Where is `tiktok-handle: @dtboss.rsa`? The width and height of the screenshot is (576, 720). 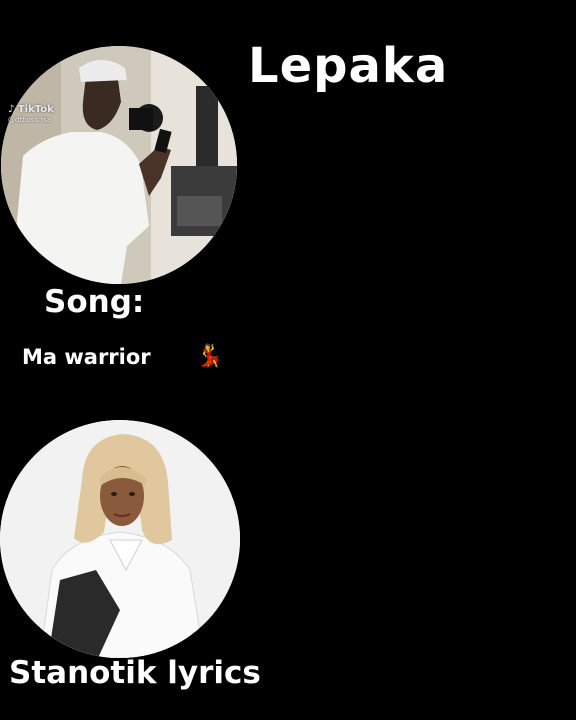 tiktok-handle: @dtboss.rsa is located at coordinates (30, 120).